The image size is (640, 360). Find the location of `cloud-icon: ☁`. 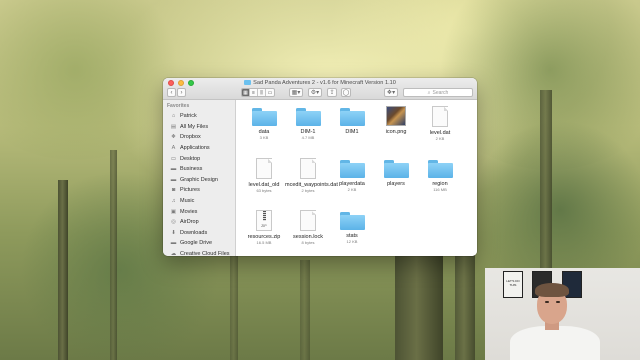

cloud-icon: ☁ is located at coordinates (173, 253).